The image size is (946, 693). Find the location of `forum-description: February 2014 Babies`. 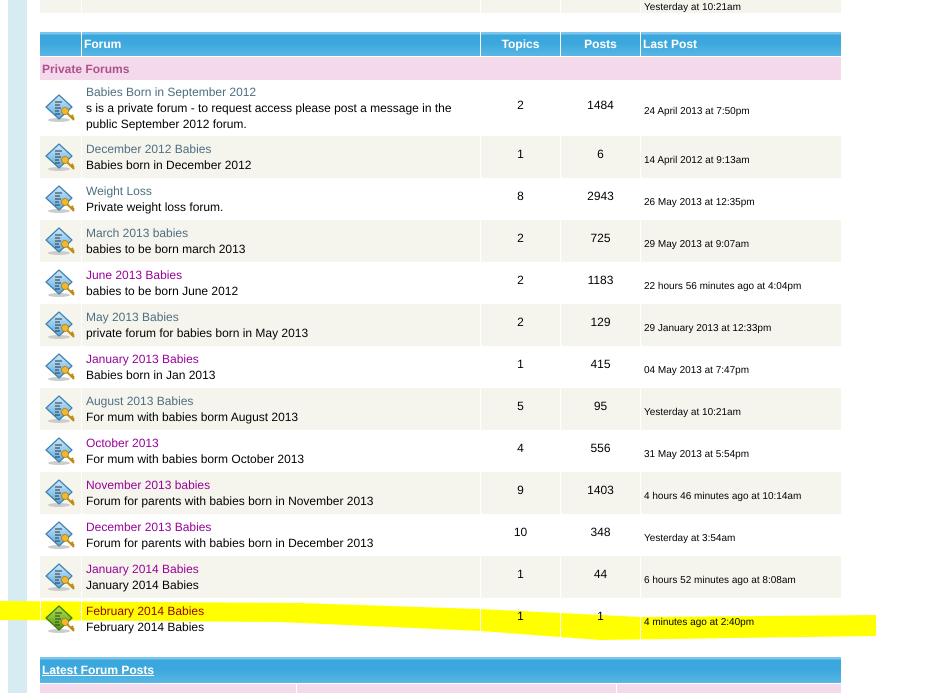

forum-description: February 2014 Babies is located at coordinates (145, 627).